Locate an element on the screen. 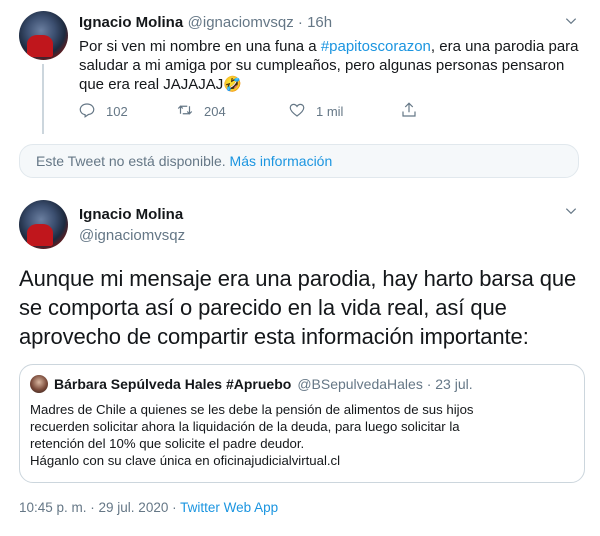 The image size is (600, 536). reply-icon is located at coordinates (87, 111).